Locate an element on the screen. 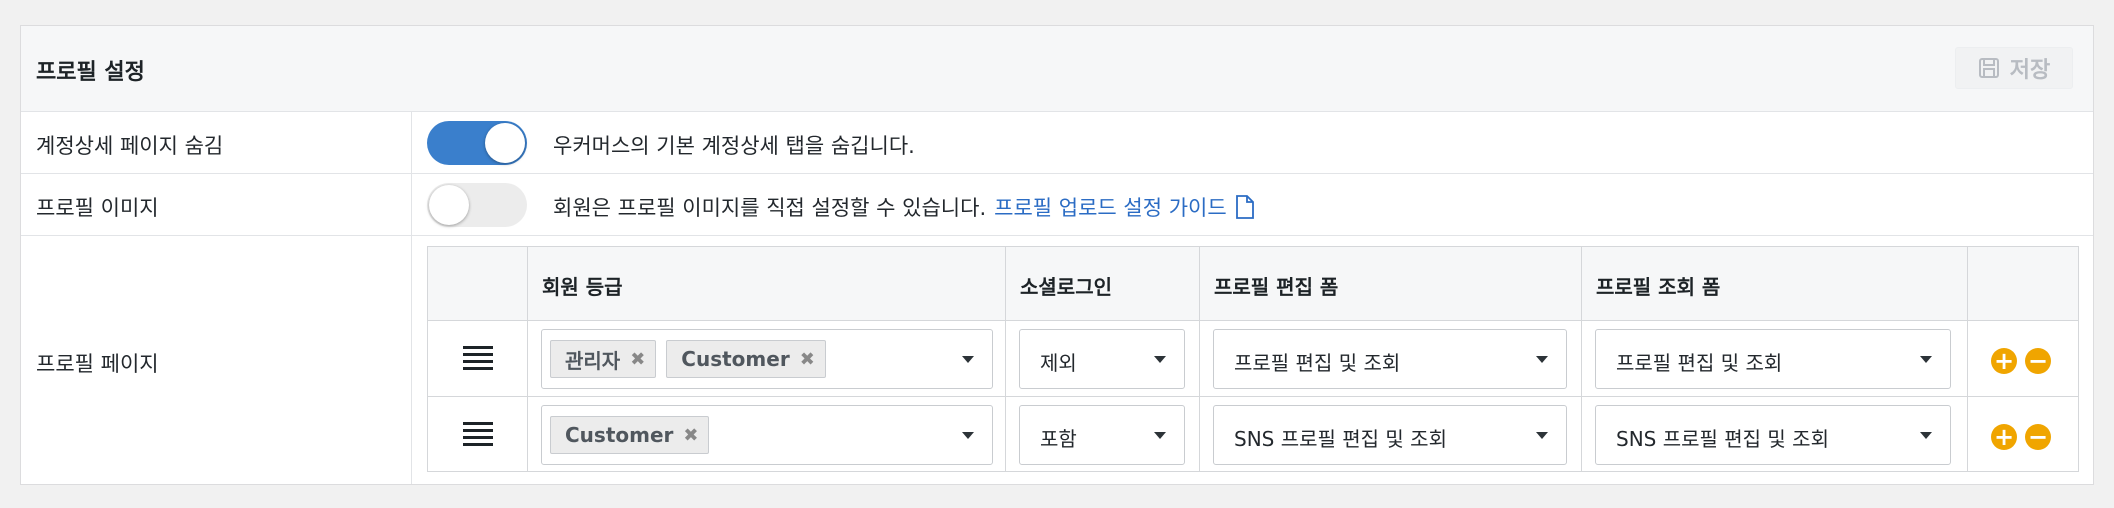 Image resolution: width=2114 pixels, height=508 pixels. header-view-form: 프로필 조회 폼 is located at coordinates (1658, 287).